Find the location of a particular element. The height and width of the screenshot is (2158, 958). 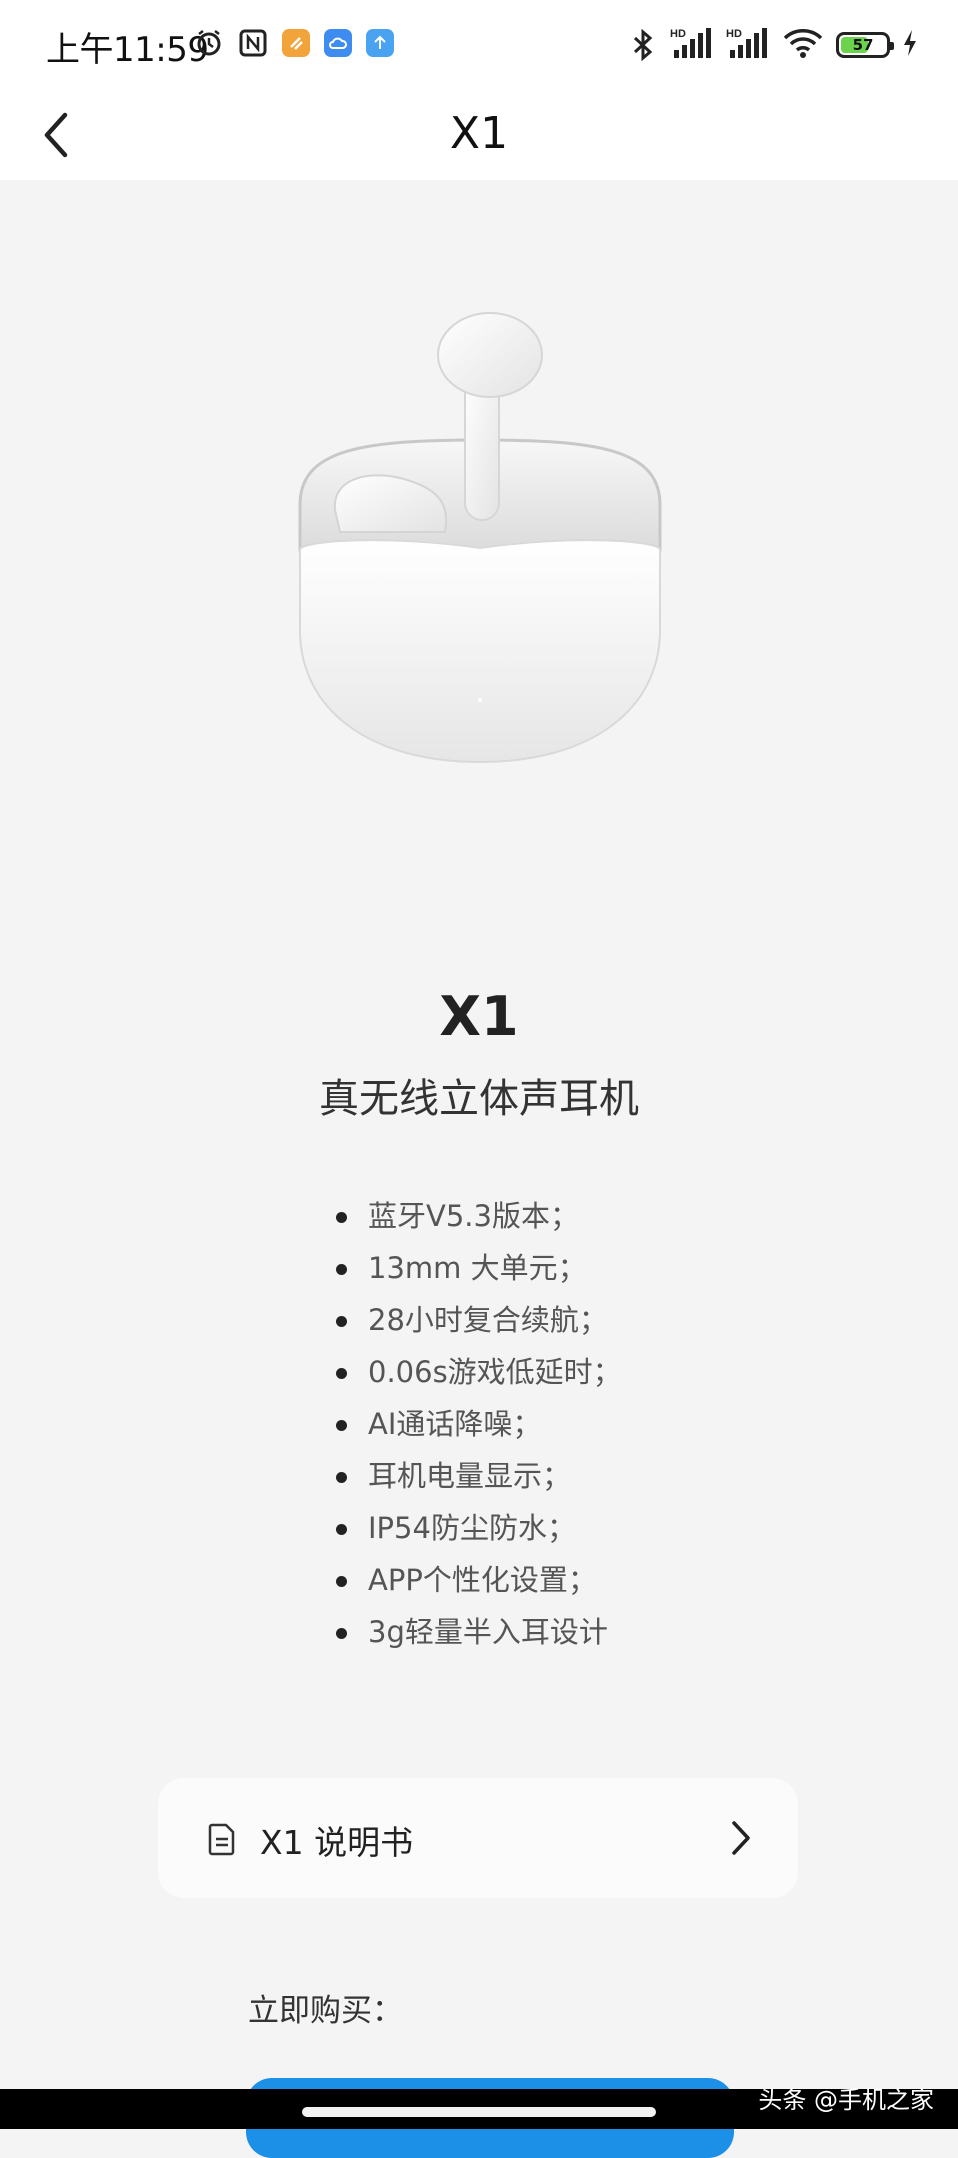

product-subtitle: 真无线立体声耳机 is located at coordinates (479, 1099).